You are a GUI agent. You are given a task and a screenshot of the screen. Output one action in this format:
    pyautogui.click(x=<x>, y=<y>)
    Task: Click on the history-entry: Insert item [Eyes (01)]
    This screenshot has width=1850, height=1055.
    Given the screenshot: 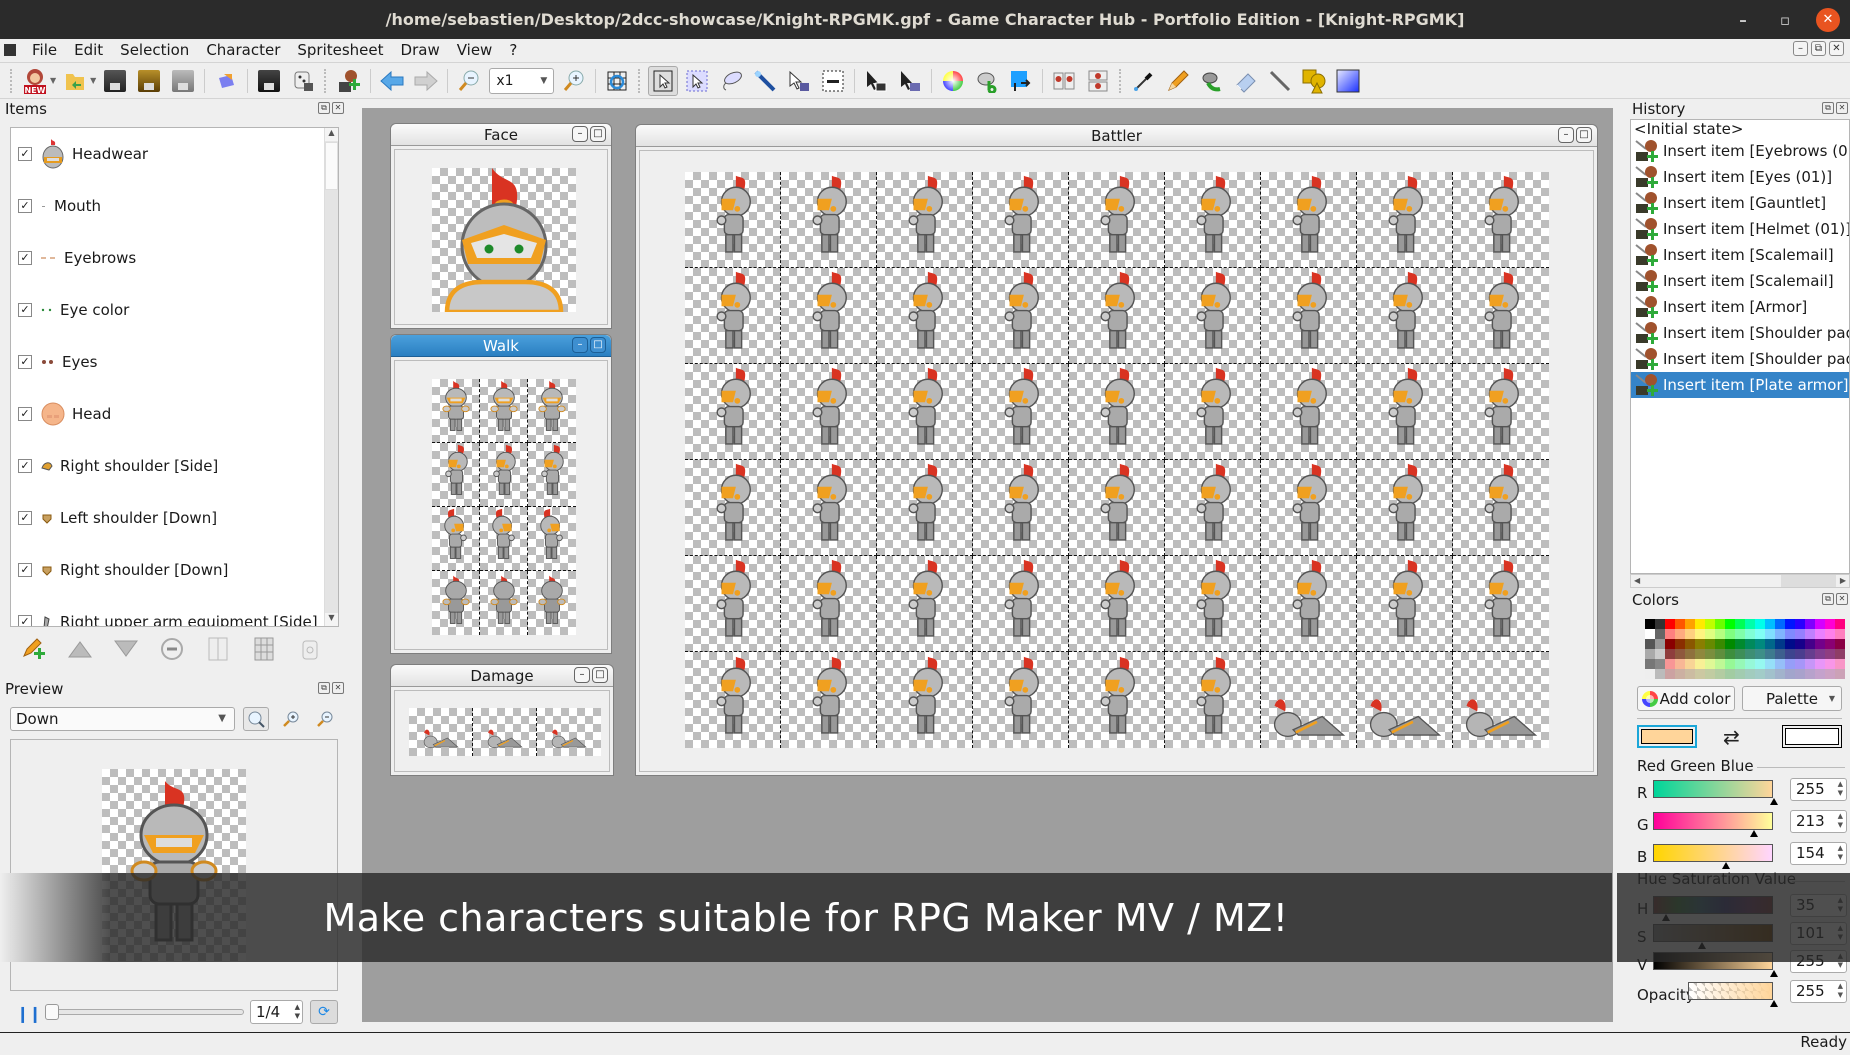 What is the action you would take?
    pyautogui.click(x=1740, y=177)
    